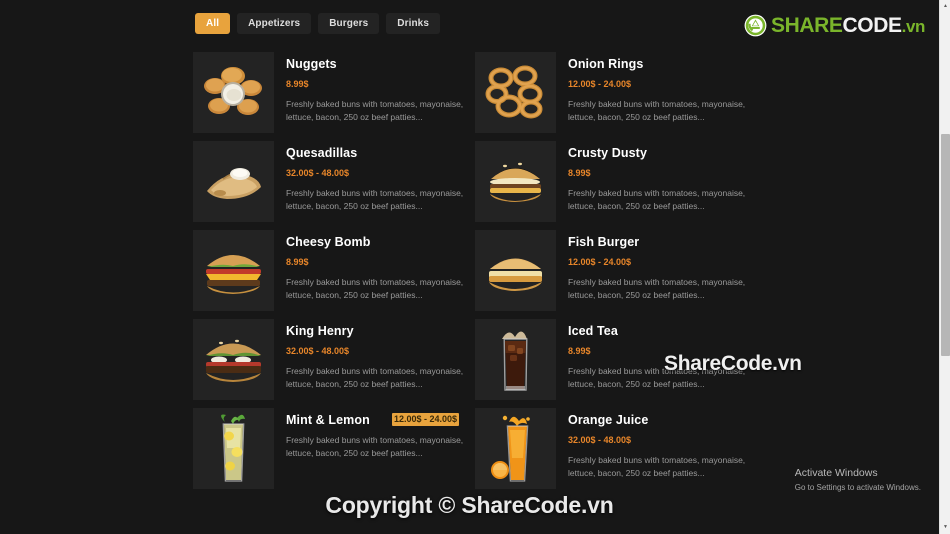  What do you see at coordinates (515, 181) in the screenshot?
I see `crusty-dusty-burger-image` at bounding box center [515, 181].